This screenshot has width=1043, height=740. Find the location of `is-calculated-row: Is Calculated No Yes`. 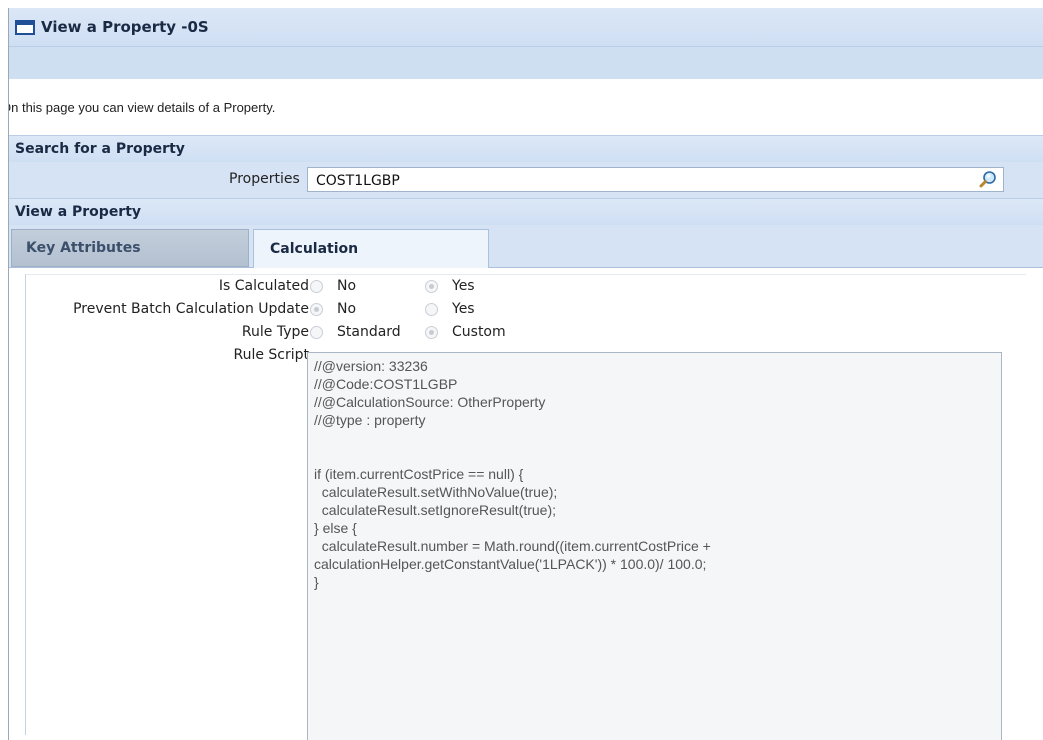

is-calculated-row: Is Calculated No Yes is located at coordinates (526, 286).